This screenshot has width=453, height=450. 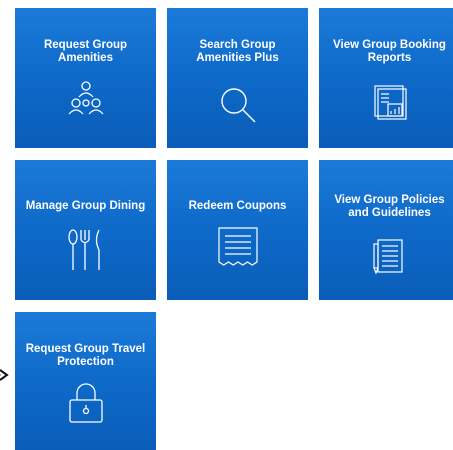 What do you see at coordinates (390, 101) in the screenshot?
I see `report-chart-icon` at bounding box center [390, 101].